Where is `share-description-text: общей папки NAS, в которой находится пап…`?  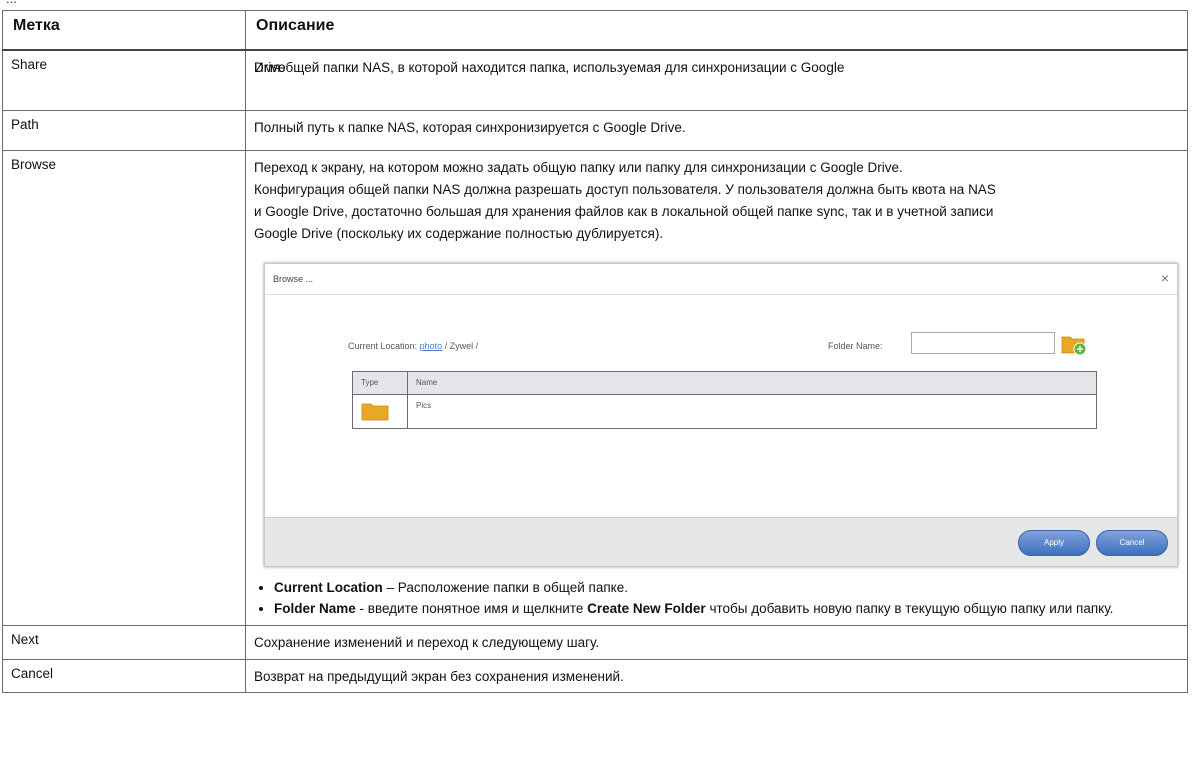 share-description-text: общей папки NAS, в которой находится пап… is located at coordinates (561, 67).